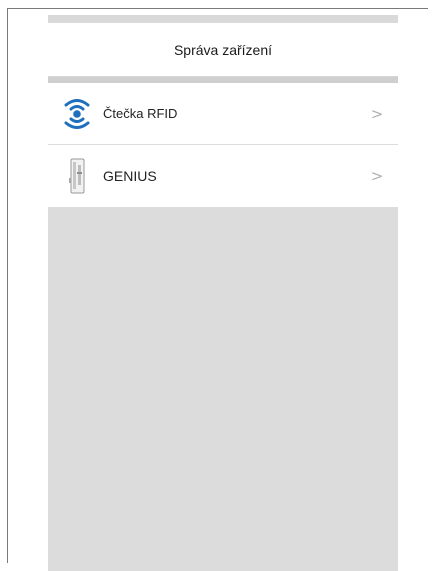  Describe the element at coordinates (77, 114) in the screenshot. I see `rfid-reader-icon` at that location.